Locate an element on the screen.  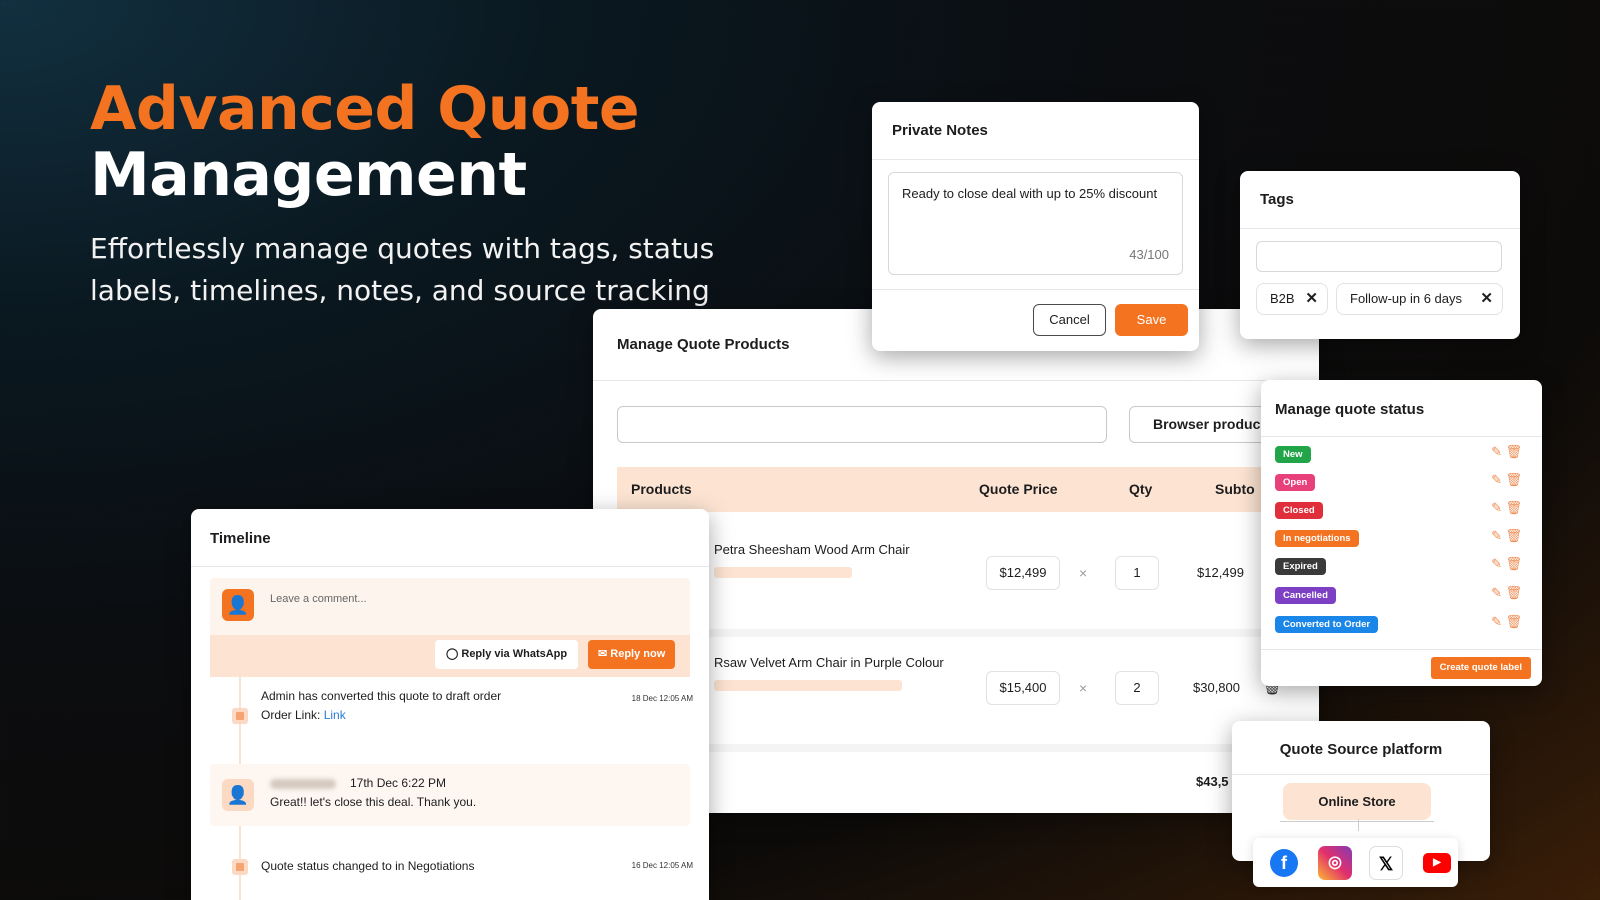
reply-whatsapp-button: ◯ Reply via WhatsApp is located at coordinates (507, 654).